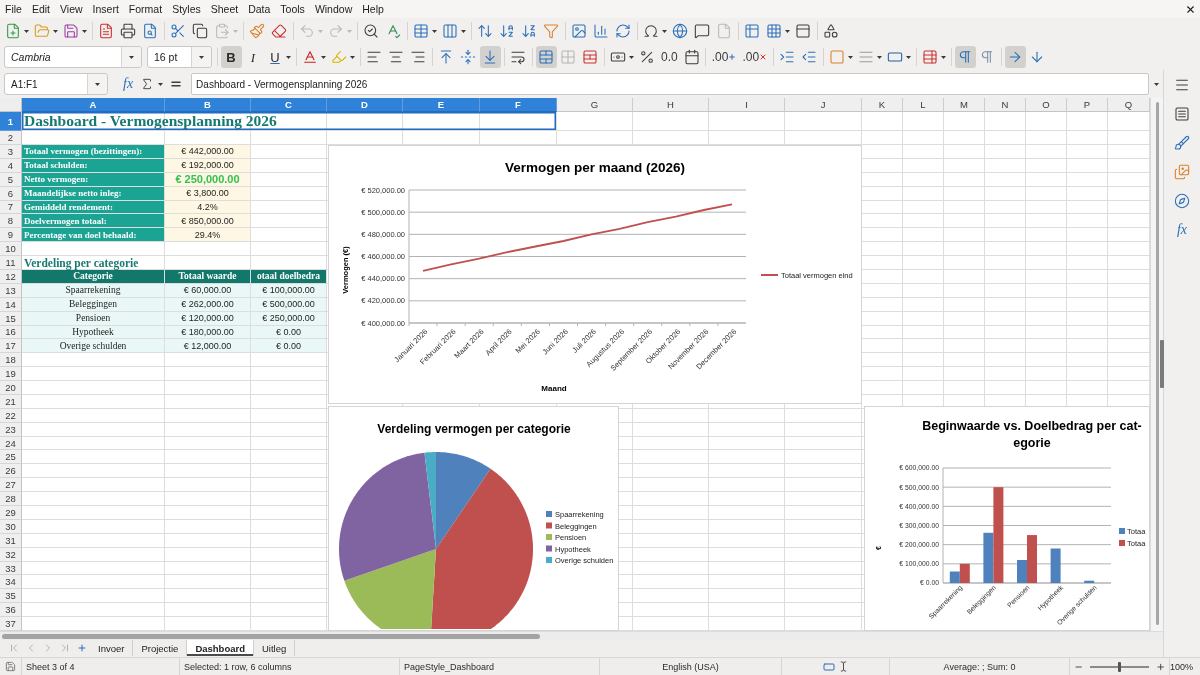 The height and width of the screenshot is (675, 1200). Describe the element at coordinates (809, 57) in the screenshot. I see `indent-decrease-icon` at that location.